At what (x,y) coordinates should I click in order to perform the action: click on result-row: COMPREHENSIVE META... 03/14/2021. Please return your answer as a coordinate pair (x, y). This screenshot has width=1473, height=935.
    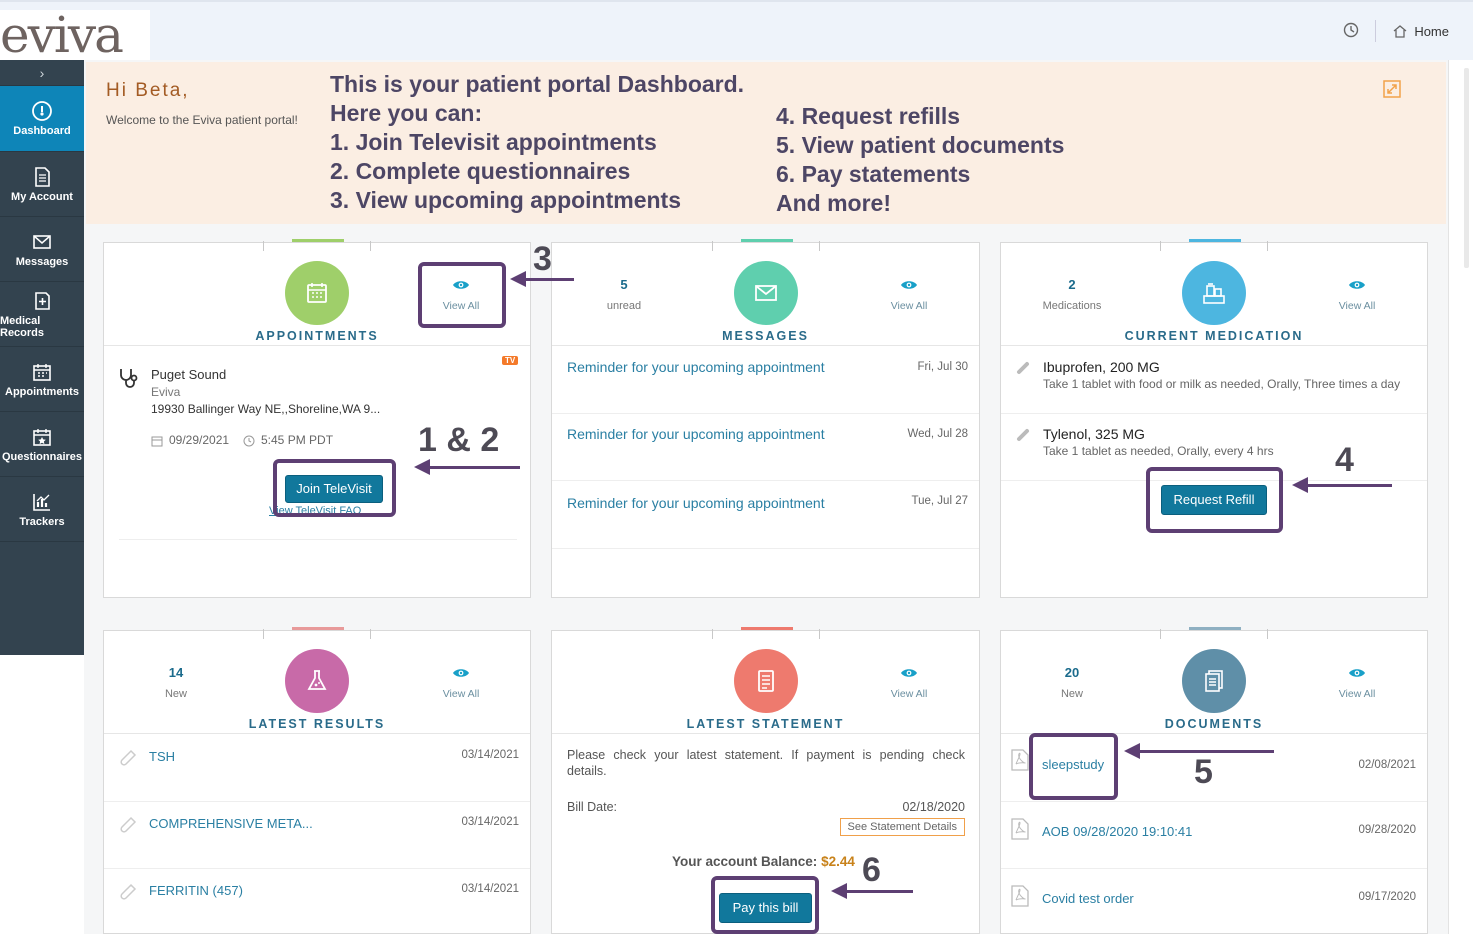
    Looking at the image, I should click on (317, 835).